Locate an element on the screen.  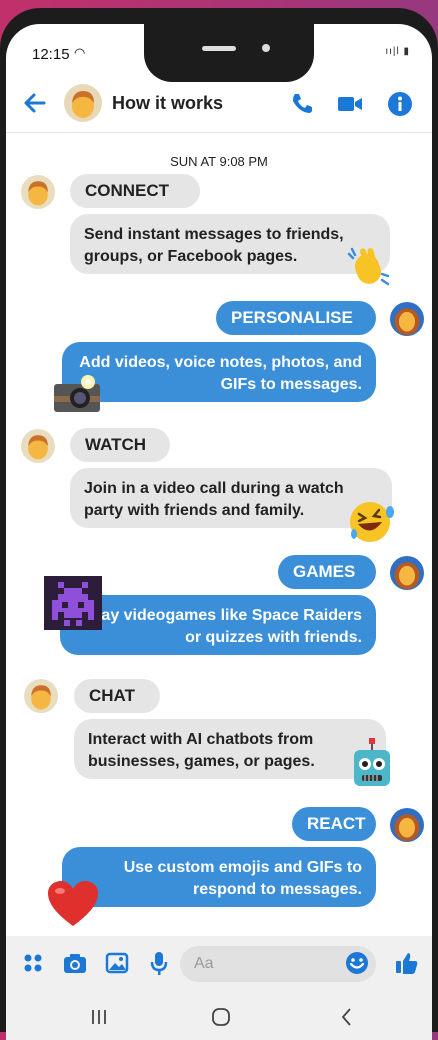
image-icon is located at coordinates (117, 963).